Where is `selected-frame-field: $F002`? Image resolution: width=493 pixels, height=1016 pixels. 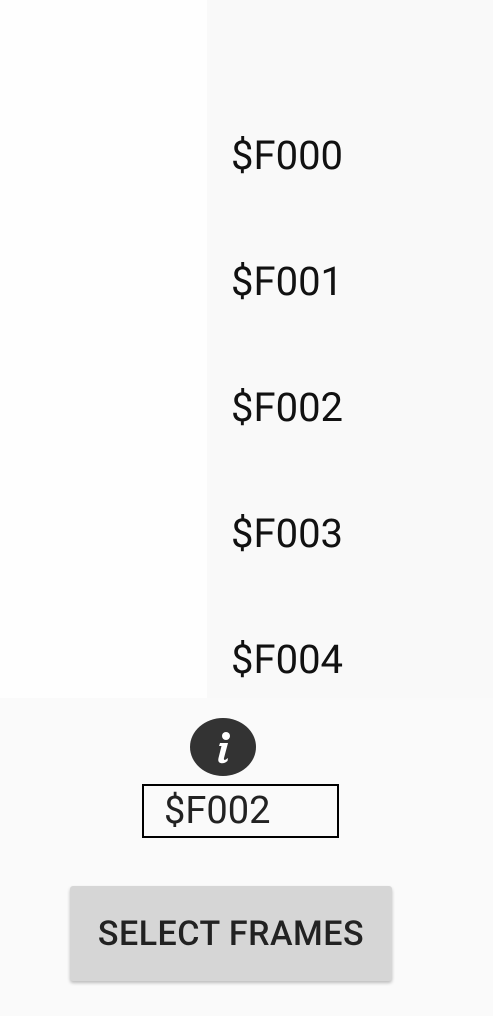
selected-frame-field: $F002 is located at coordinates (240, 811).